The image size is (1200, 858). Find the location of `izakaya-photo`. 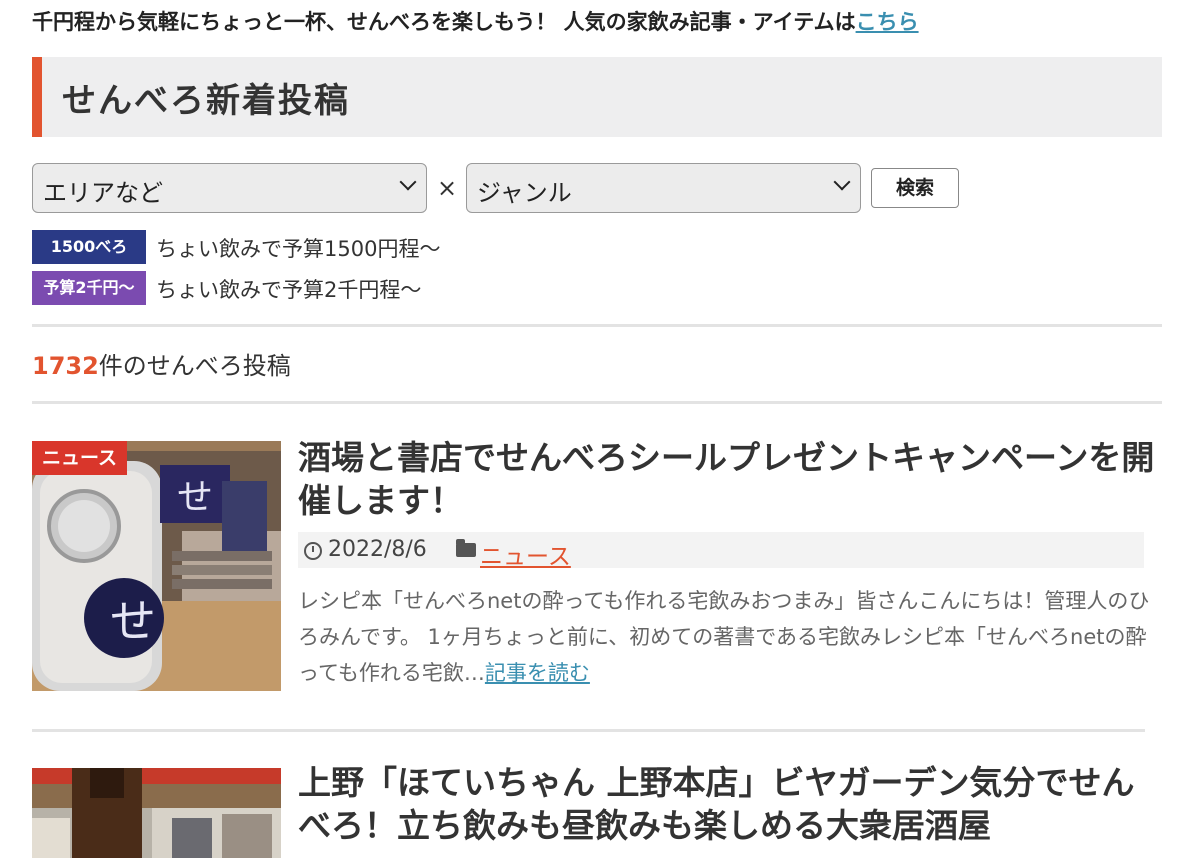

izakaya-photo is located at coordinates (156, 813).